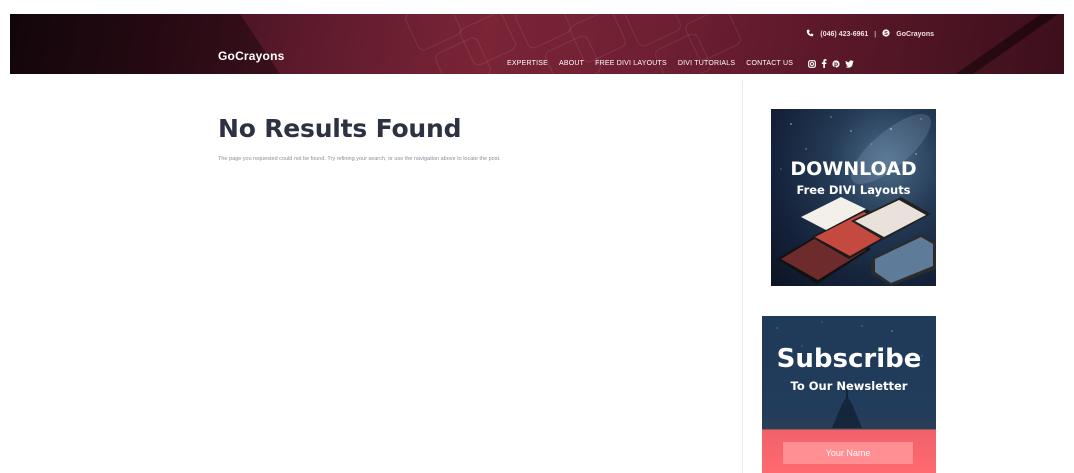 The height and width of the screenshot is (473, 1074). I want to click on skype-handle: GoCrayons, so click(915, 34).